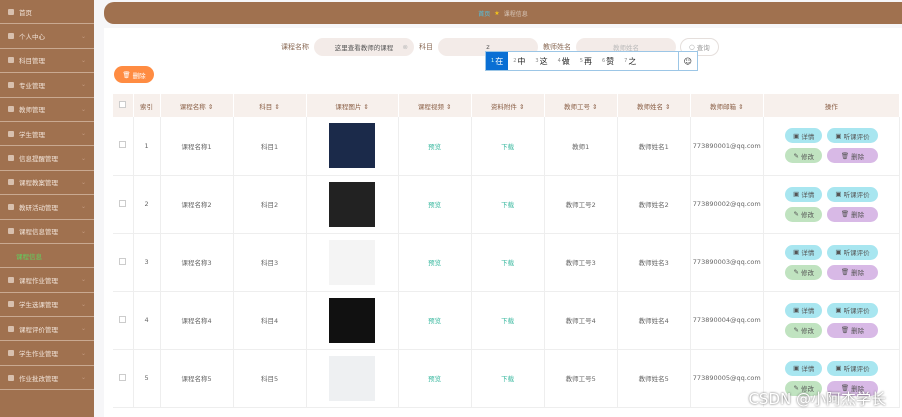 The width and height of the screenshot is (902, 417). Describe the element at coordinates (47, 280) in the screenshot. I see `sidebar-item: 课程作业管理 ⌄` at that location.